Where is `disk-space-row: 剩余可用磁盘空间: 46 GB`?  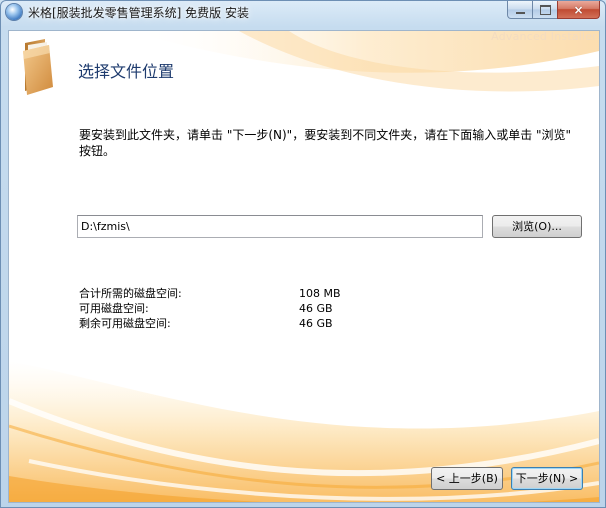 disk-space-row: 剩余可用磁盘空间: 46 GB is located at coordinates (239, 323).